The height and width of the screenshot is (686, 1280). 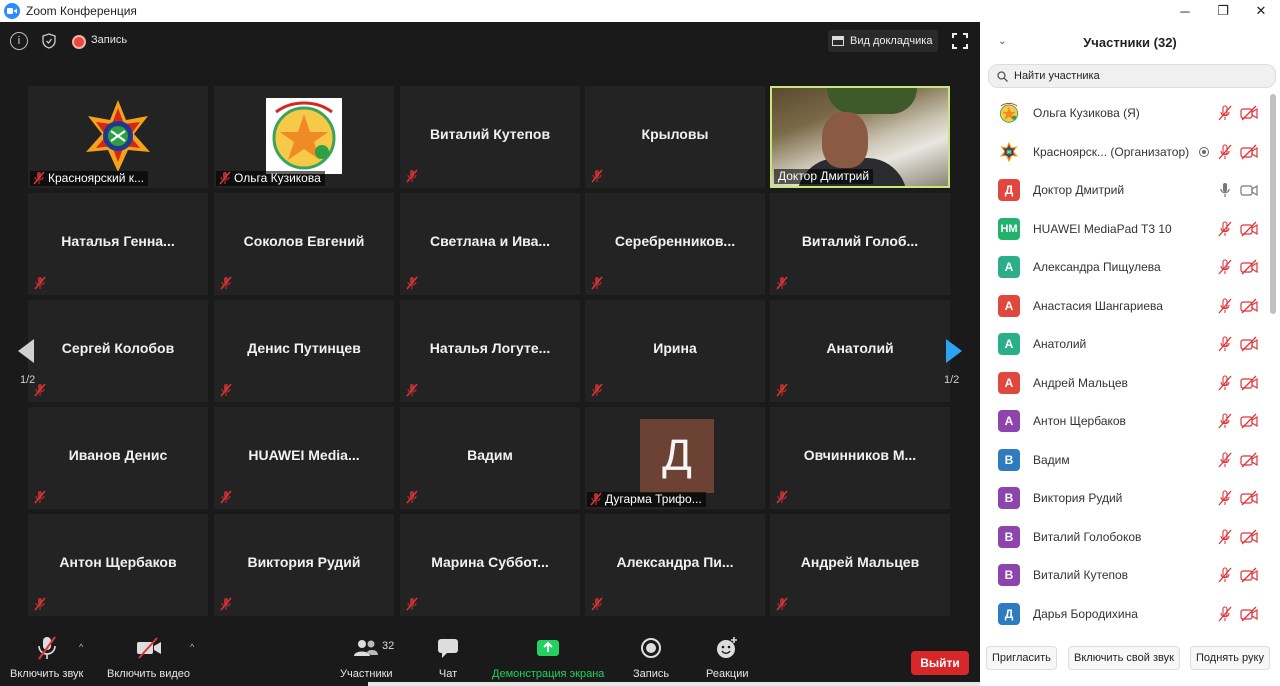 I want to click on participant-name: Красноярск... (Организатор), so click(x=1111, y=151).